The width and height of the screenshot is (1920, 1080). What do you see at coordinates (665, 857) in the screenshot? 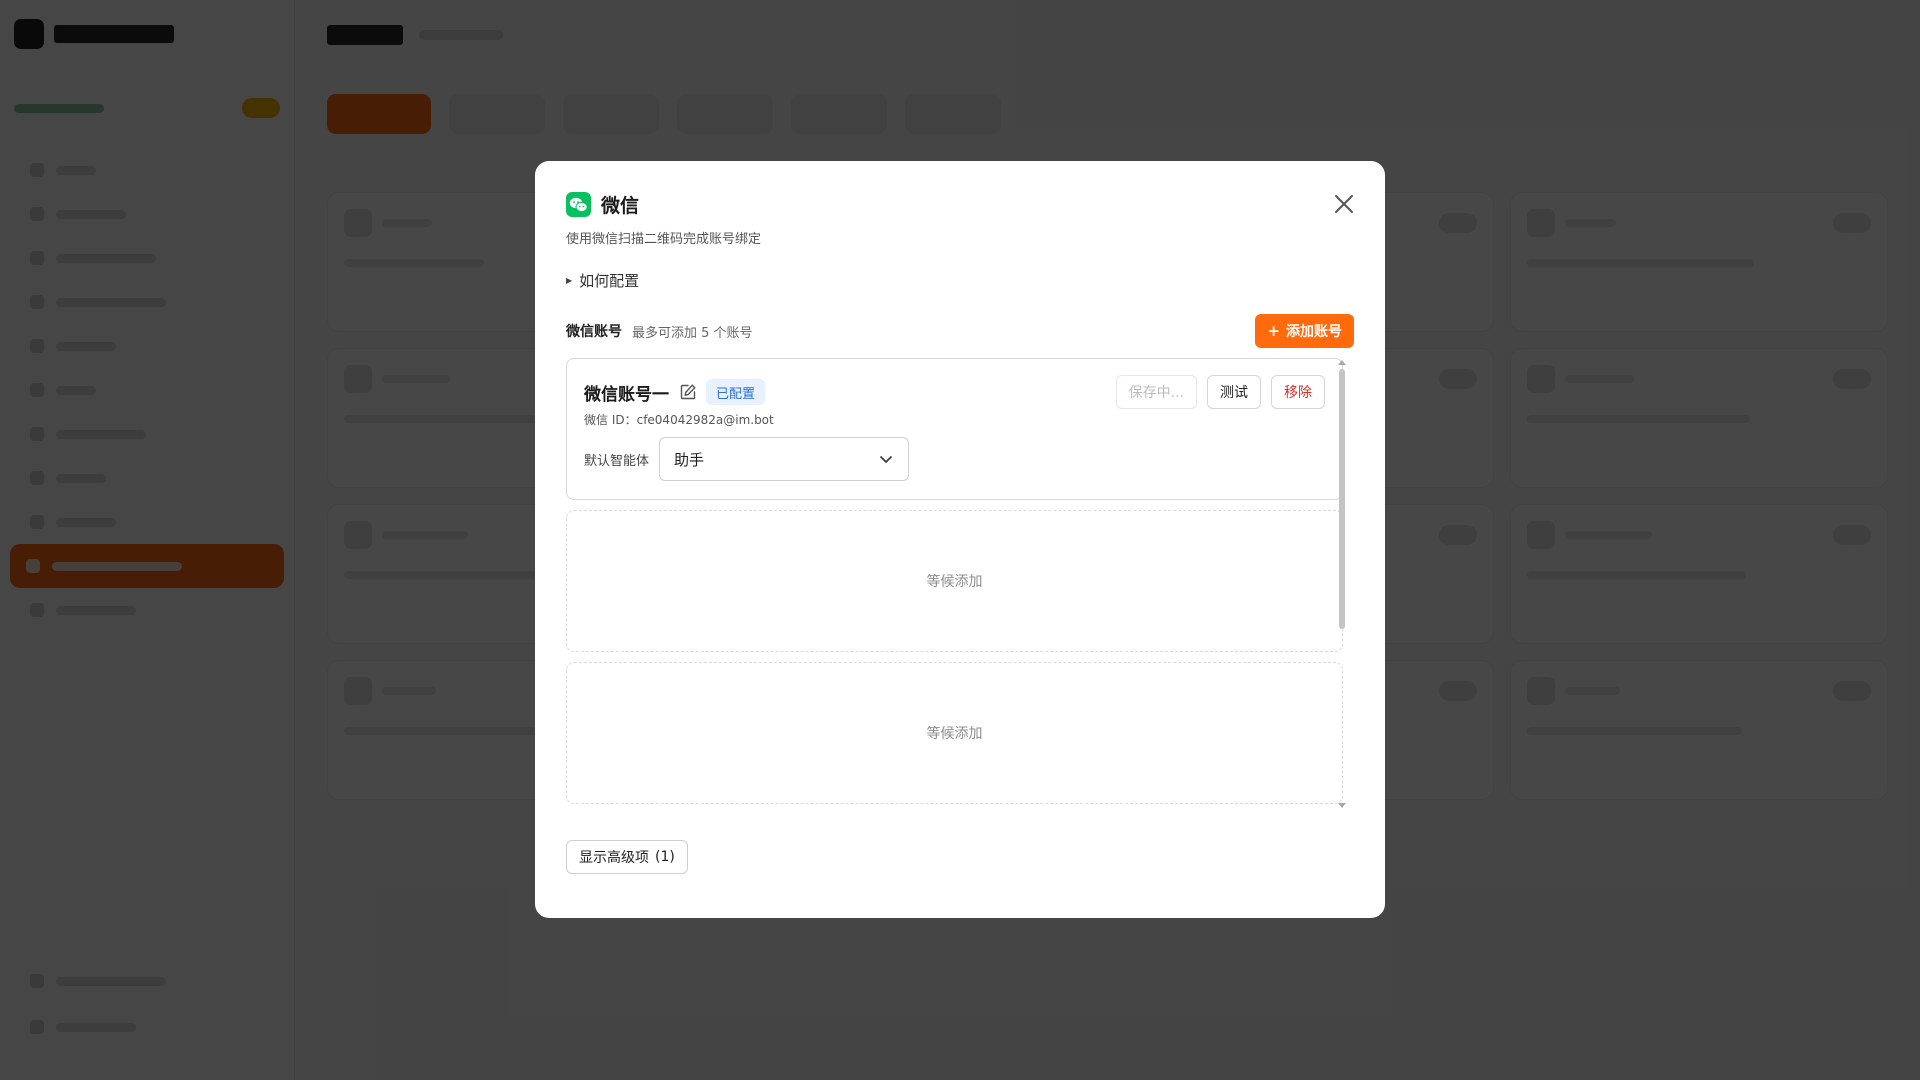
I see `show-advanced-count: (1)` at bounding box center [665, 857].